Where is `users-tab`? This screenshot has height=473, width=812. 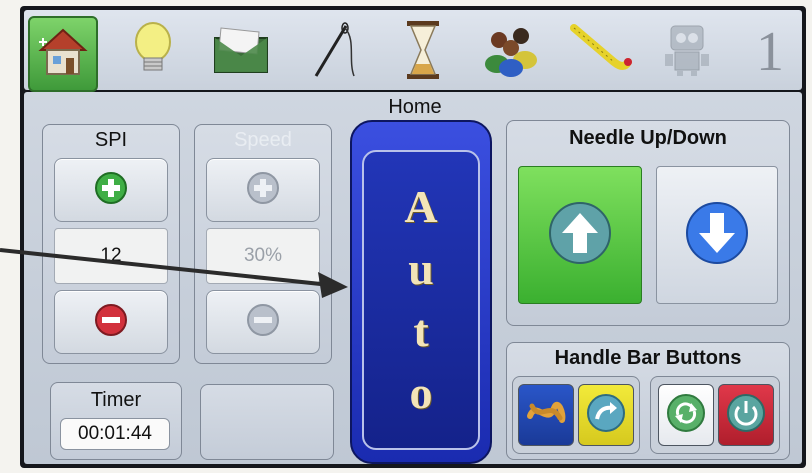
users-tab is located at coordinates (511, 52).